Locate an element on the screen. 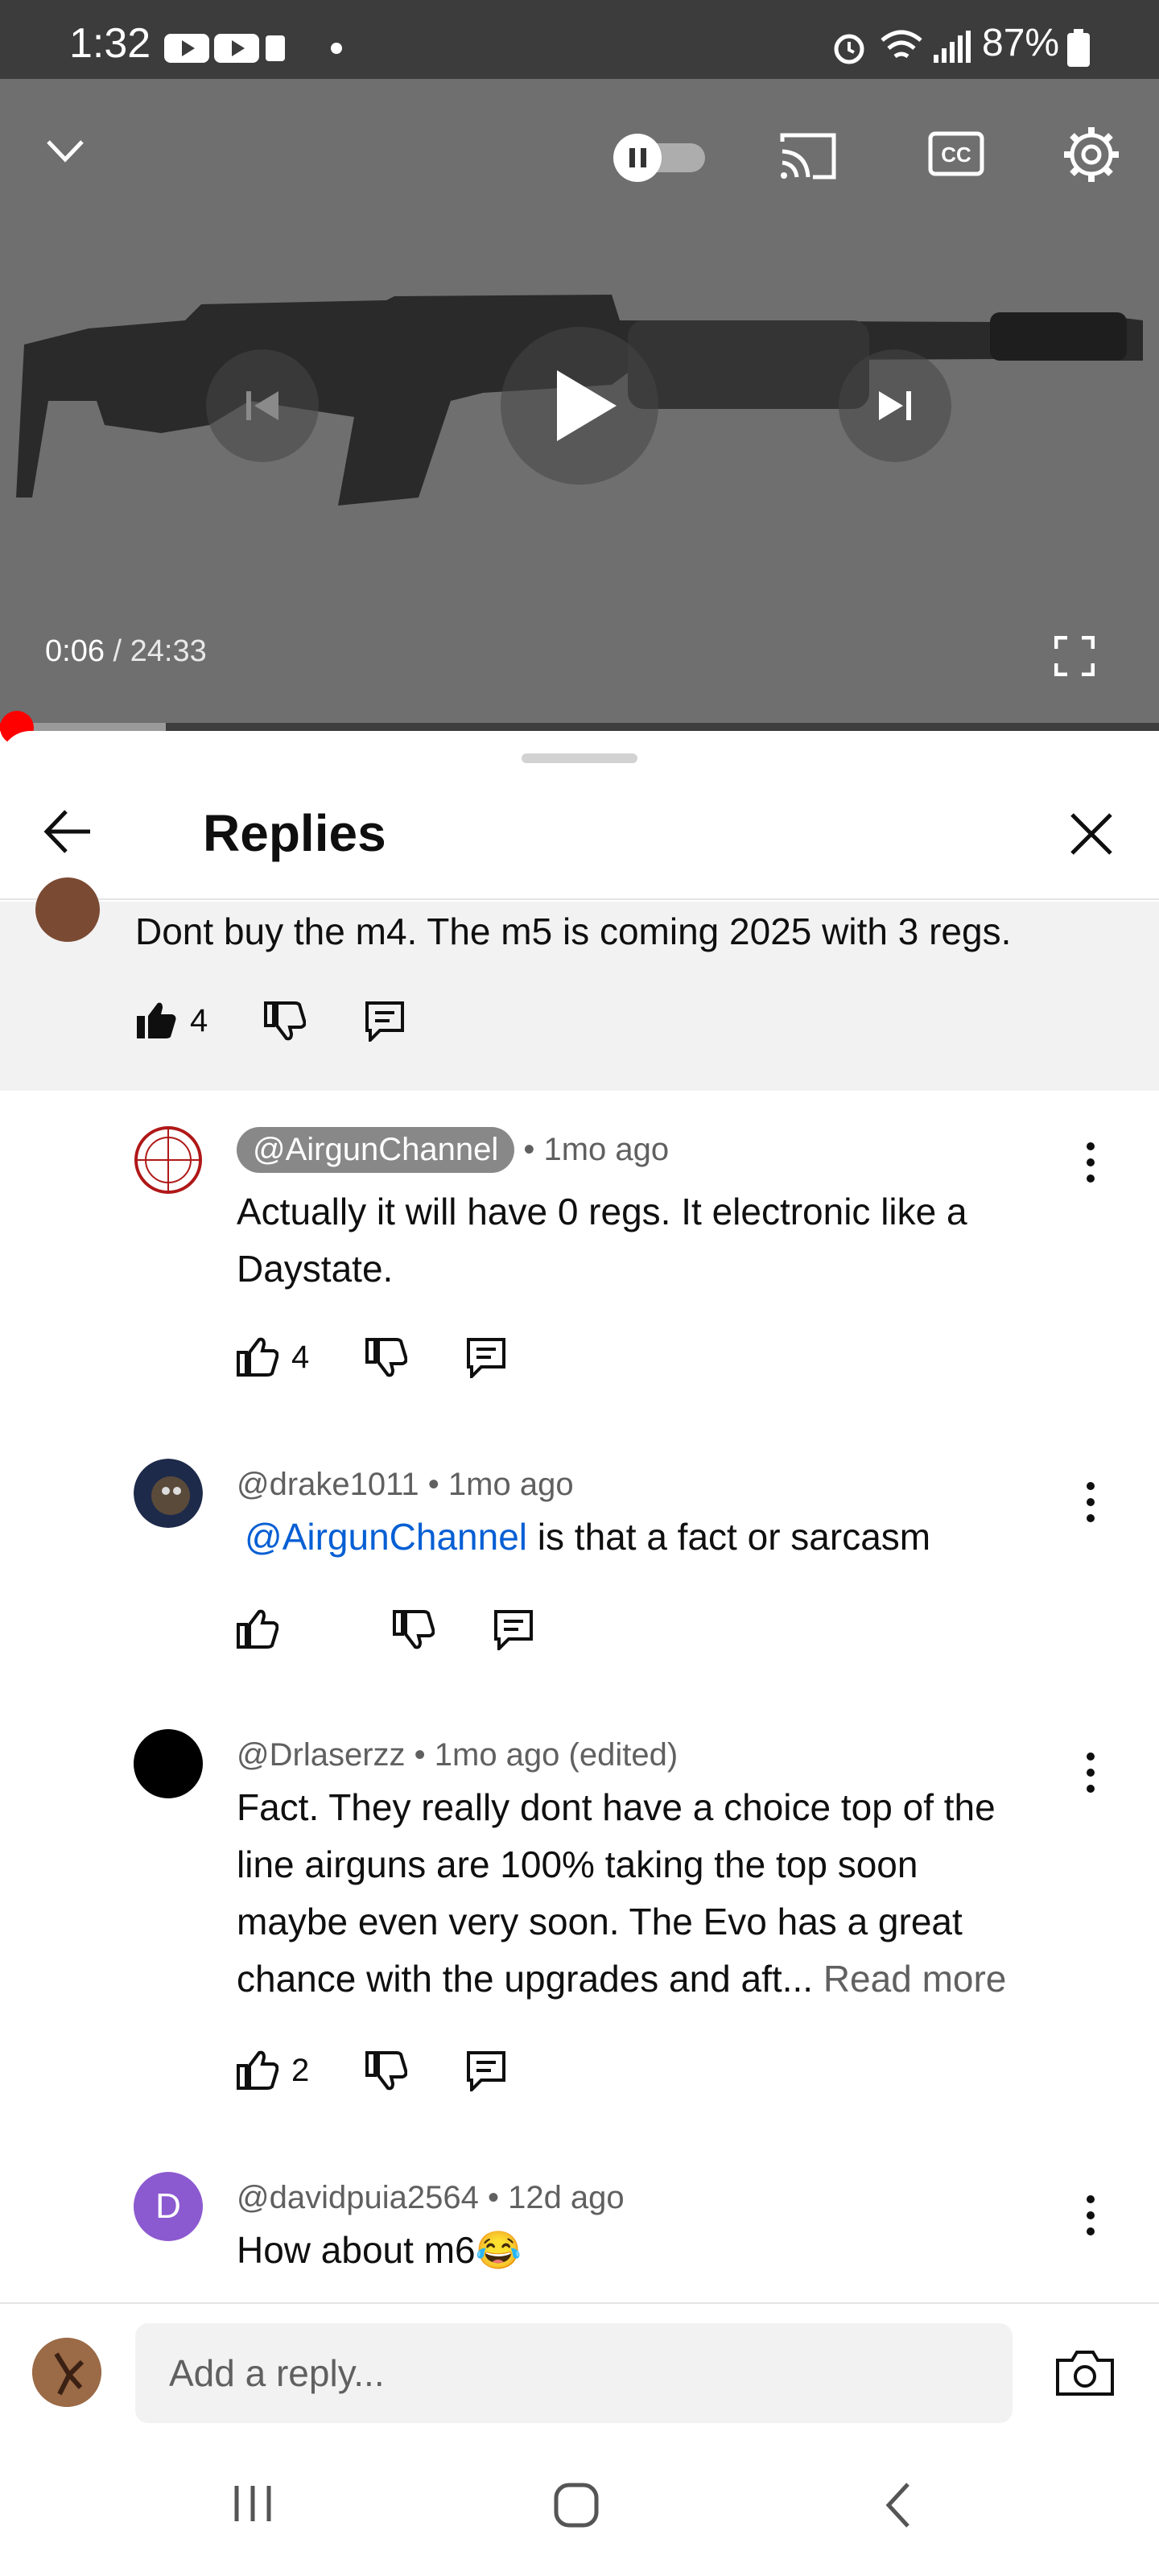 This screenshot has width=1159, height=2576. reply-handle: @davidpuia2564 is located at coordinates (358, 2197).